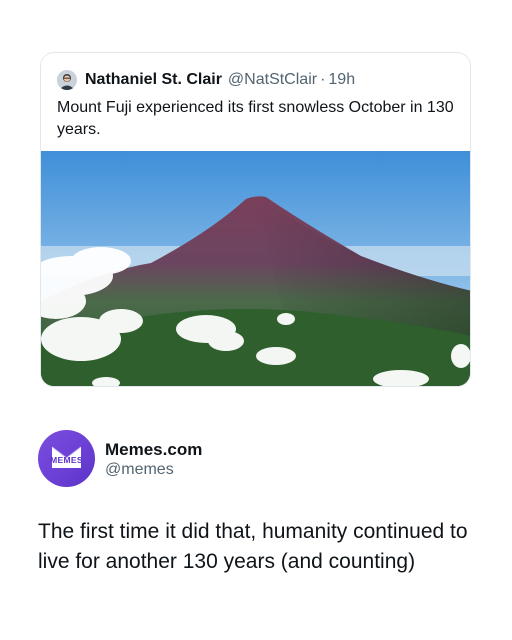 The height and width of the screenshot is (640, 512). Describe the element at coordinates (67, 80) in the screenshot. I see `author-avatar-icon` at that location.